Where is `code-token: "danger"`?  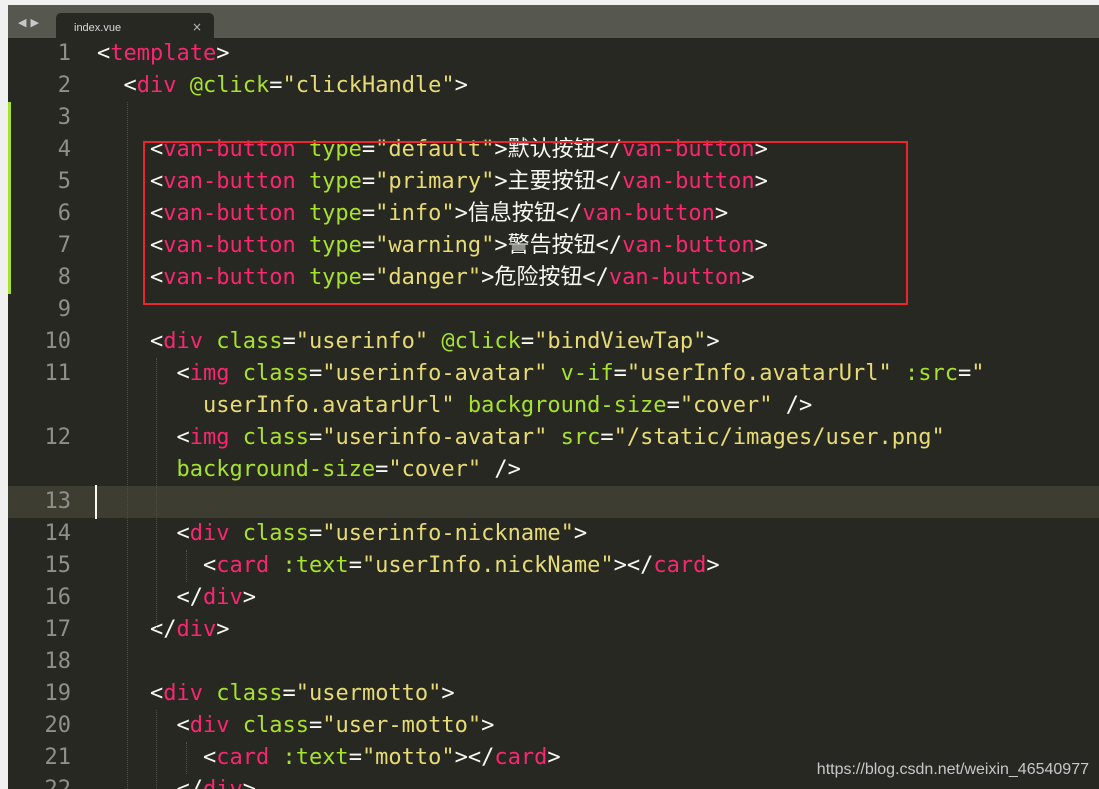
code-token: "danger" is located at coordinates (428, 277).